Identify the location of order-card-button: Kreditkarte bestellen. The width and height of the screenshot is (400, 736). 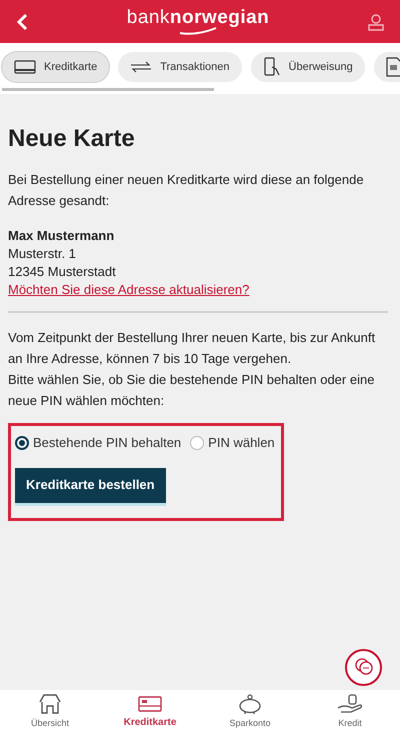
(90, 487).